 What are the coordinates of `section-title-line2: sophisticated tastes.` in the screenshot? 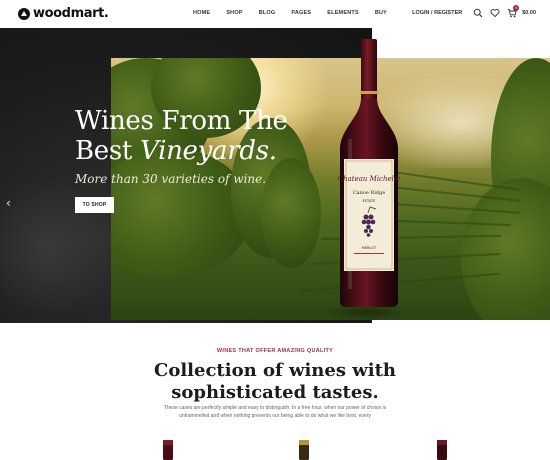 It's located at (275, 392).